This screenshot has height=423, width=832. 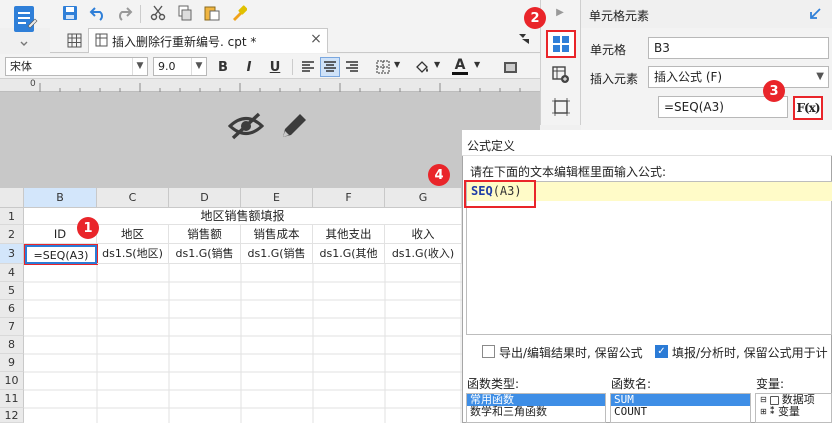 What do you see at coordinates (205, 198) in the screenshot?
I see `column-header: D` at bounding box center [205, 198].